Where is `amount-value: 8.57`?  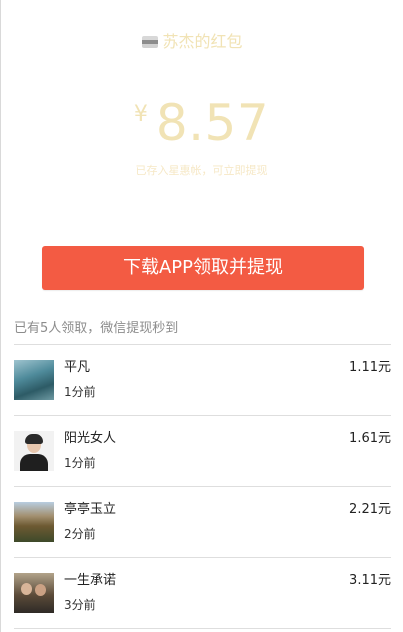 amount-value: 8.57 is located at coordinates (212, 123).